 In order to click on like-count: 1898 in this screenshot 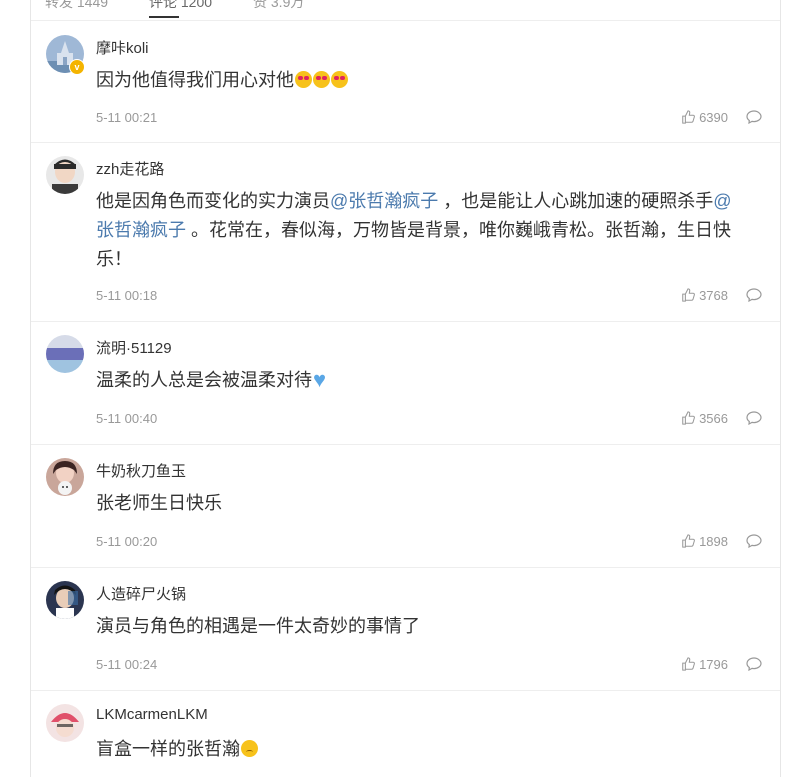, I will do `click(713, 541)`.